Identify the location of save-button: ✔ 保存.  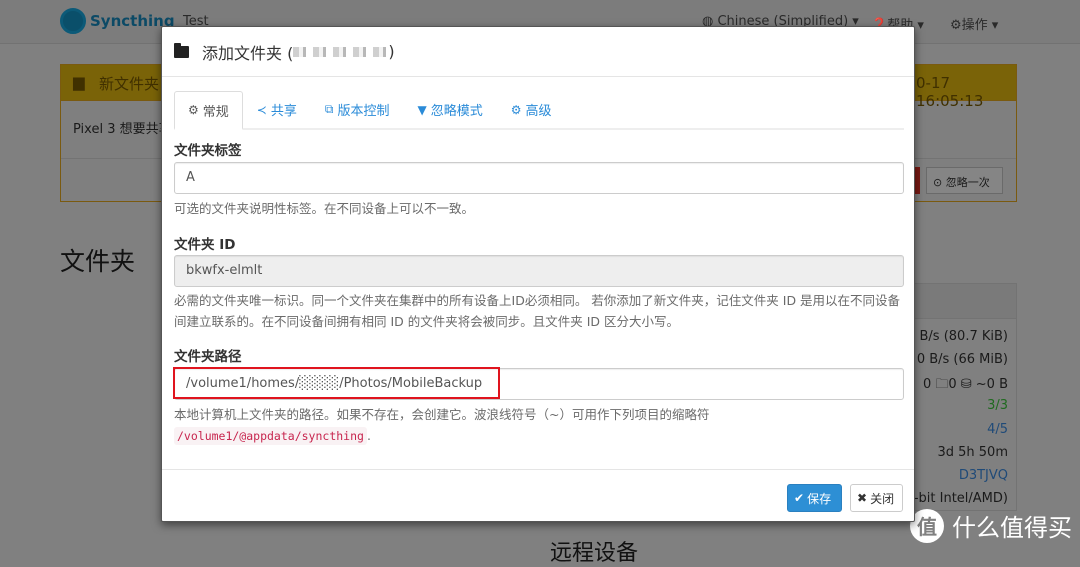
(814, 498).